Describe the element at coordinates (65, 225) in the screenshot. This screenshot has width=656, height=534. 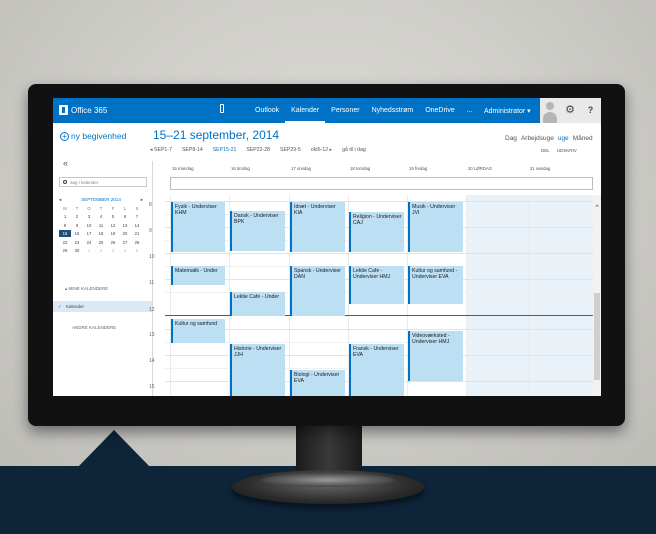
I see `minical-day: 8` at that location.